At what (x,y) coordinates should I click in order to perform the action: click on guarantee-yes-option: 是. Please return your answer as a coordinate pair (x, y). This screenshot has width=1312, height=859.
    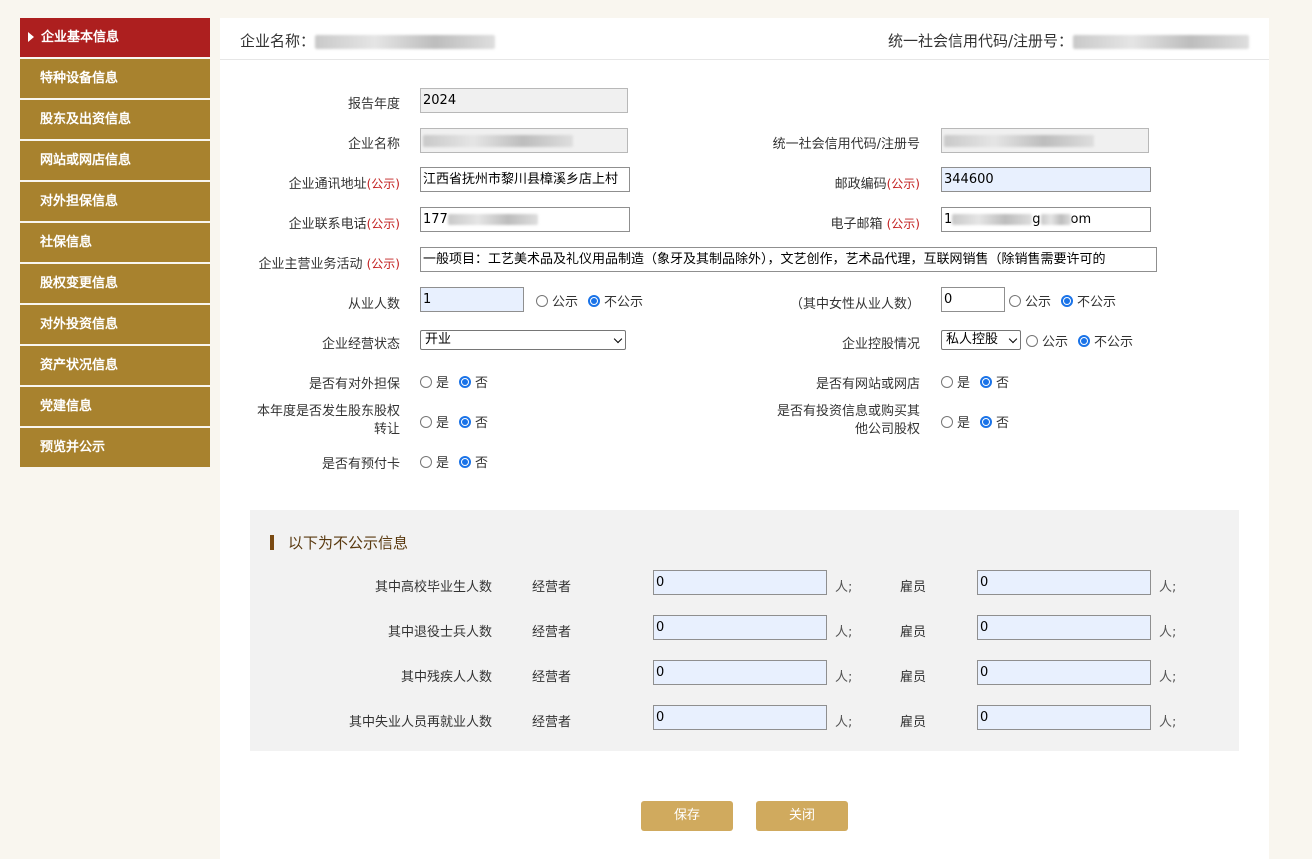
    Looking at the image, I should click on (434, 381).